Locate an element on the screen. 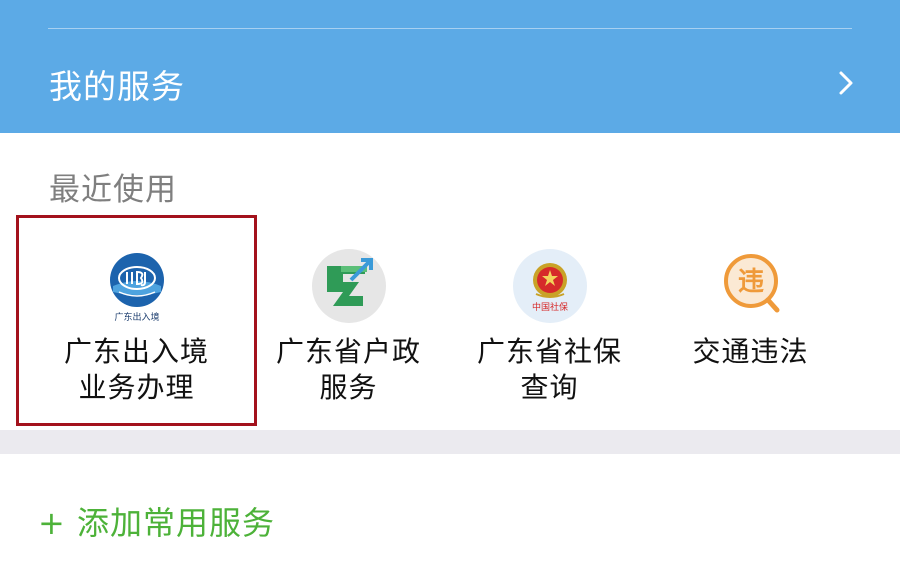  chevron-right-icon is located at coordinates (846, 83).